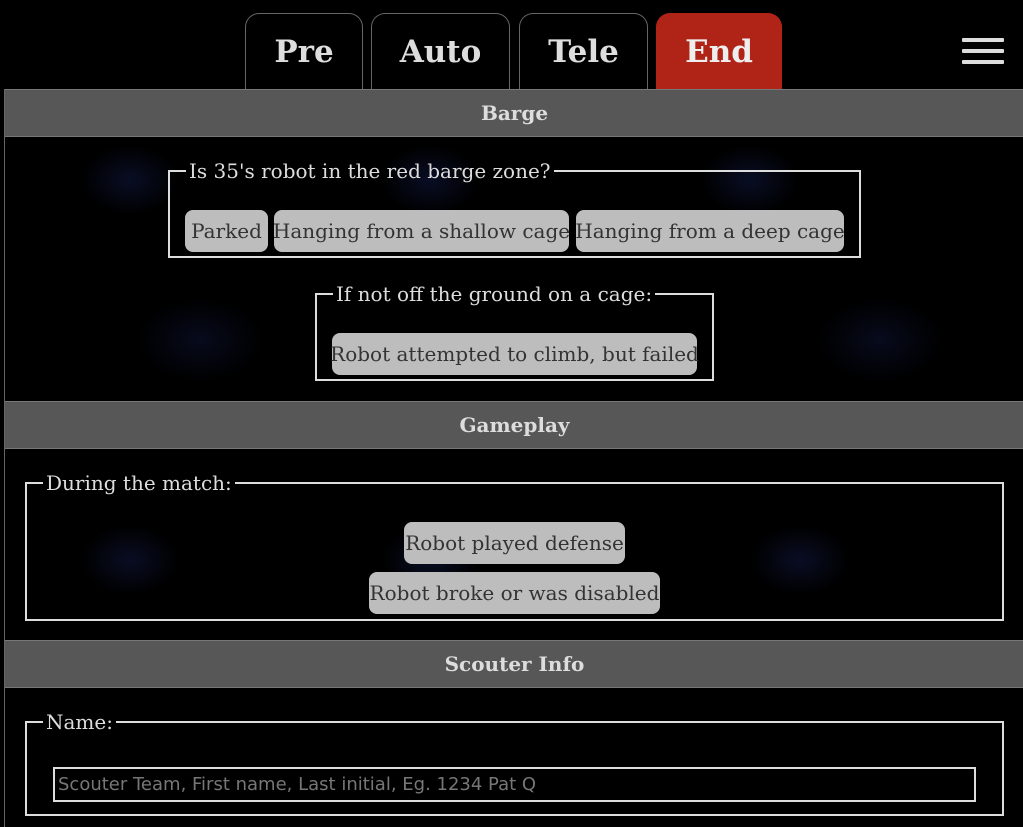 This screenshot has height=827, width=1023. I want to click on during-match-legend: During the match:, so click(139, 483).